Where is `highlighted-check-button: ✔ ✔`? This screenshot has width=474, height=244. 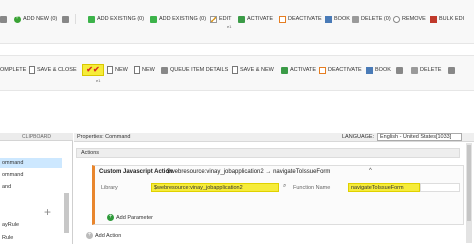 highlighted-check-button: ✔ ✔ is located at coordinates (93, 70).